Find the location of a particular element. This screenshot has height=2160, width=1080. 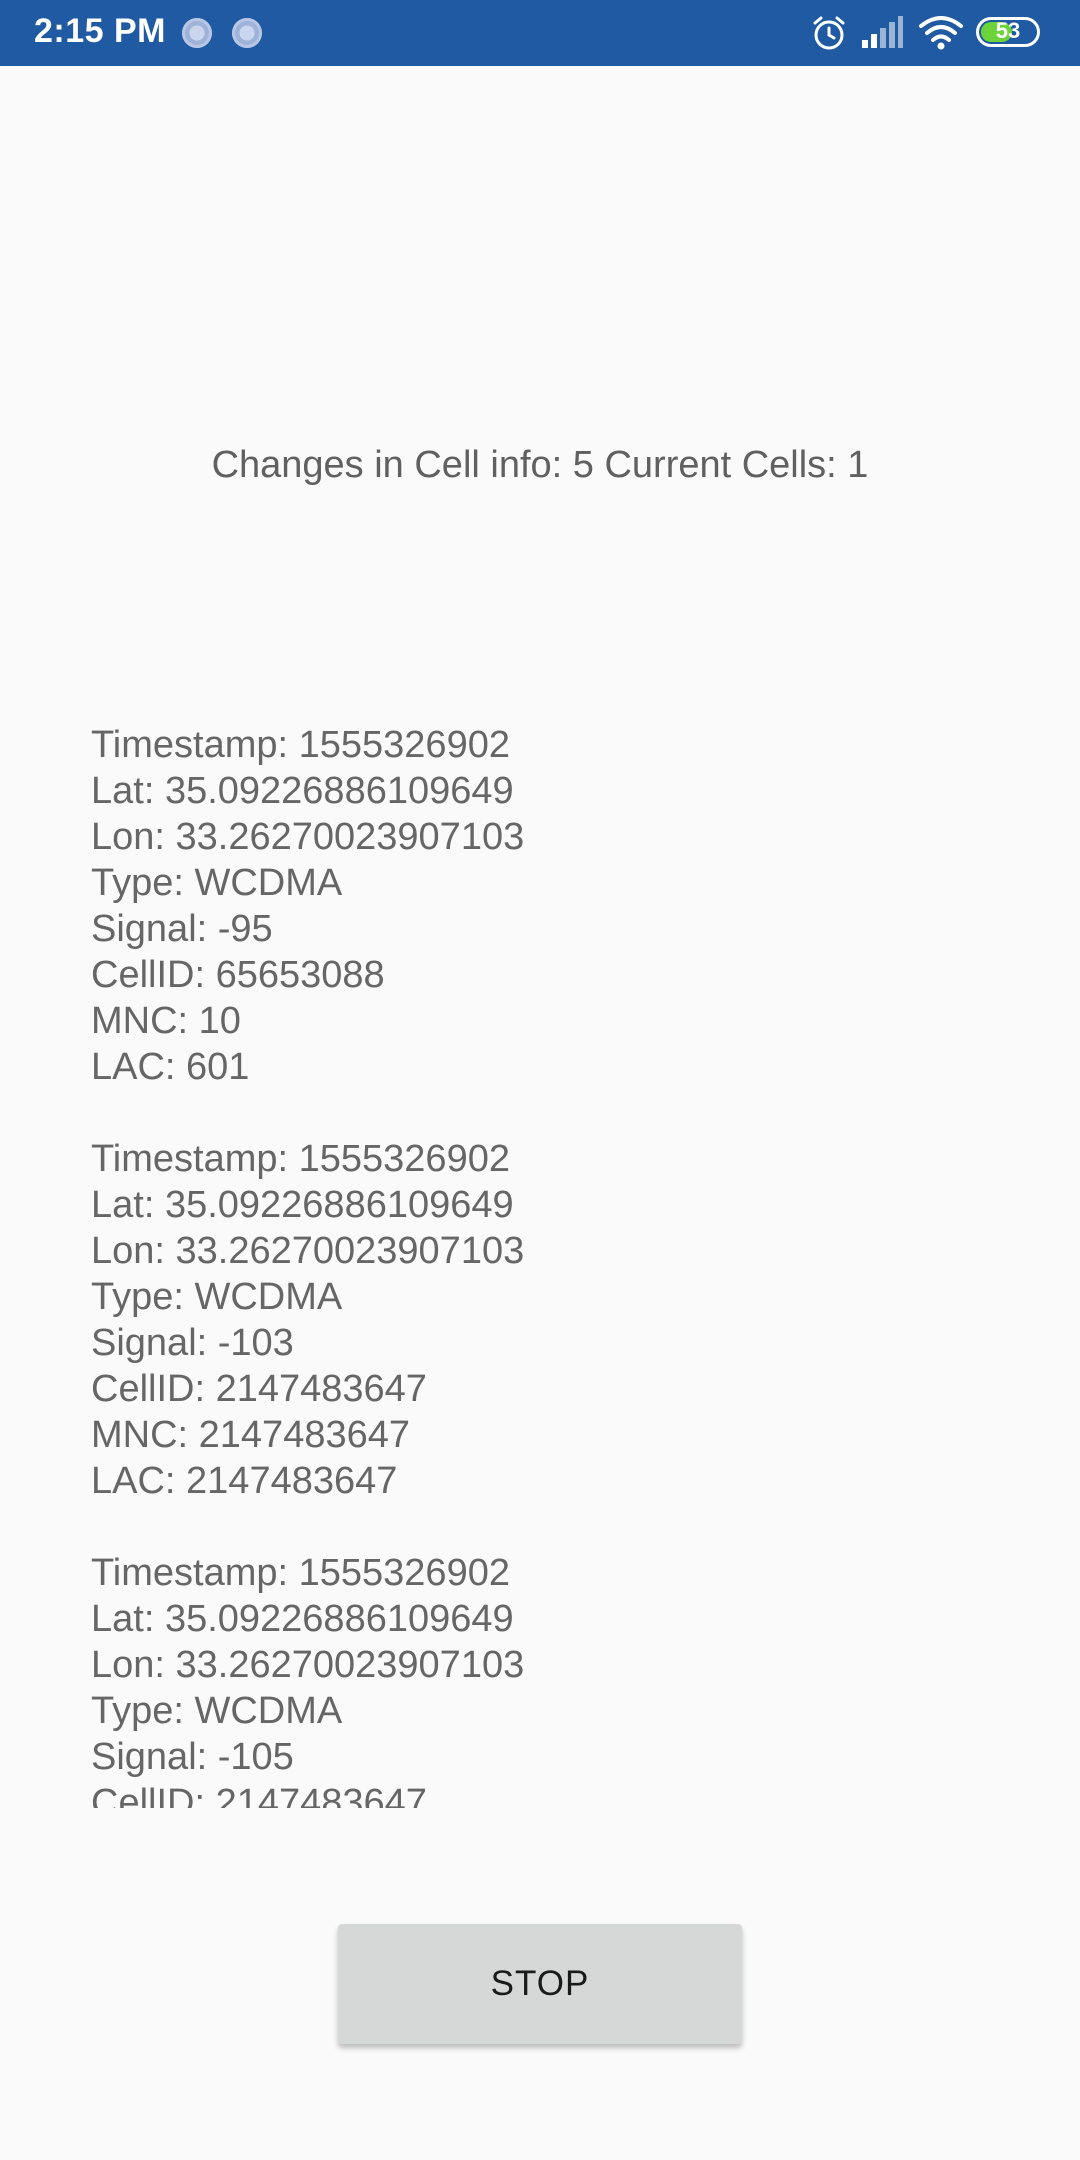

alarm-icon is located at coordinates (829, 35).